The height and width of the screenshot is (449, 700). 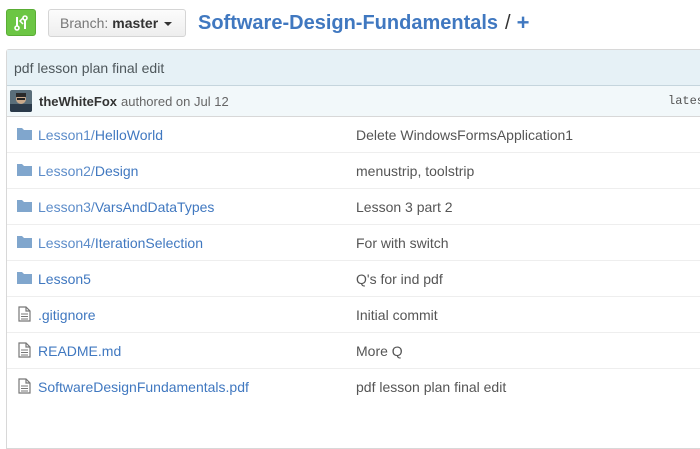 What do you see at coordinates (379, 351) in the screenshot?
I see `file-commit-message: More Q` at bounding box center [379, 351].